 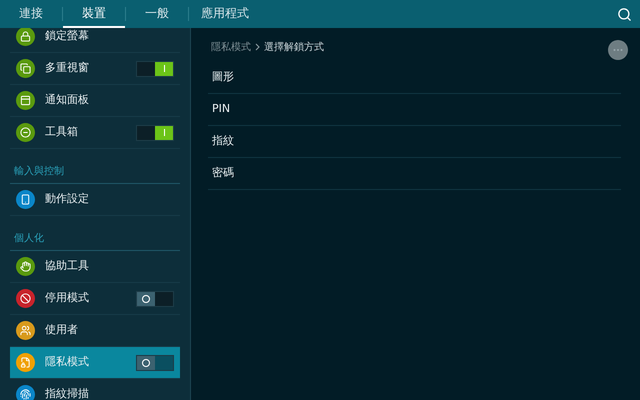 I want to click on sidebar-item: 動作設定, so click(x=95, y=200).